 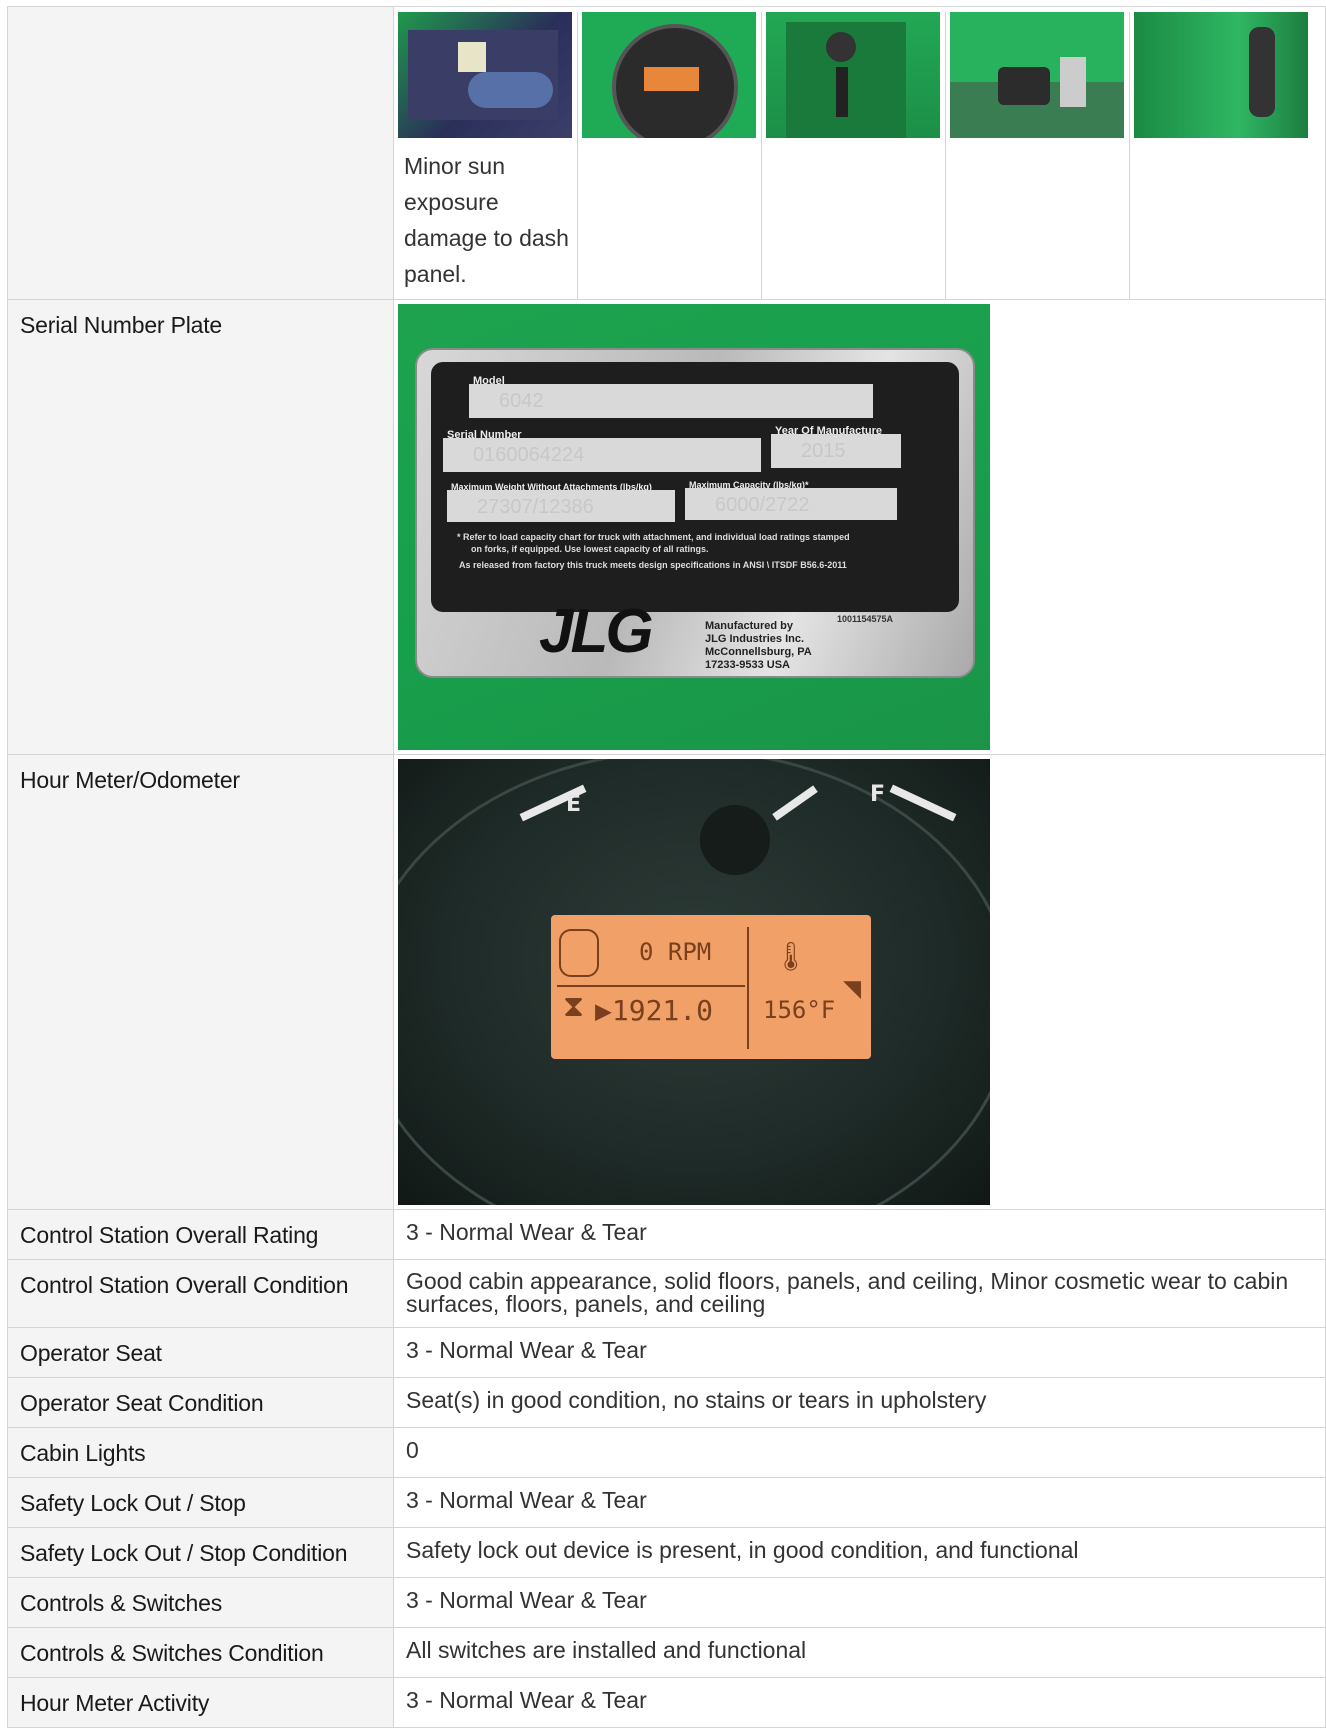 I want to click on cab-side-thumbnail, so click(x=1221, y=75).